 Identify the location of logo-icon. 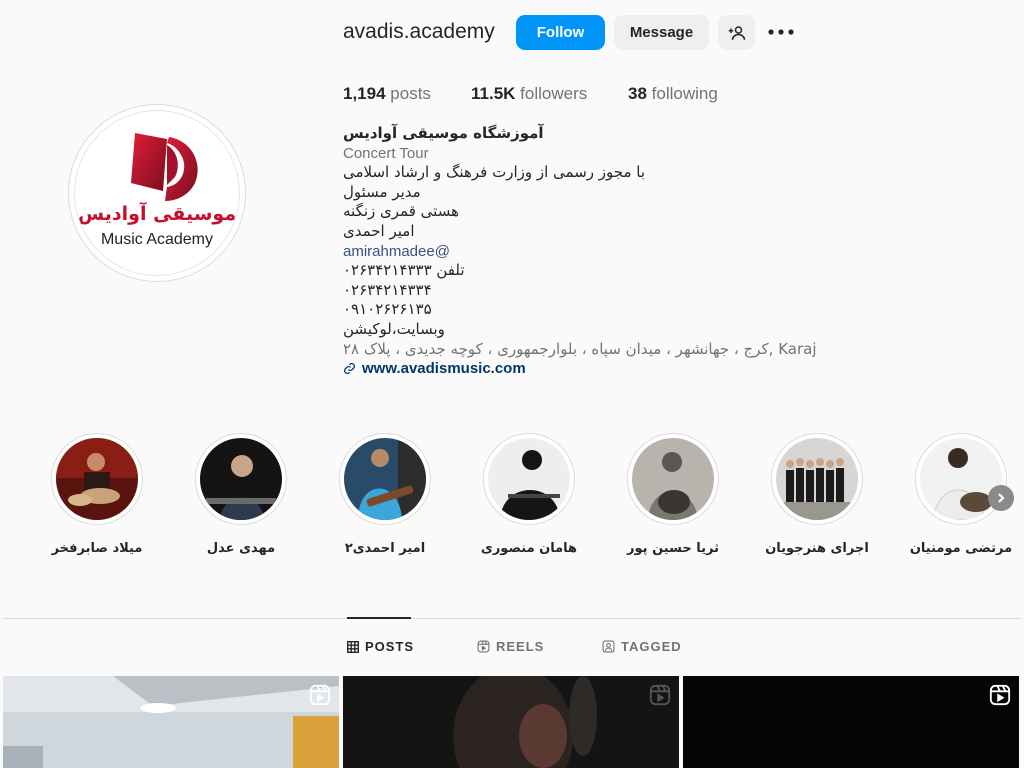
(164, 167).